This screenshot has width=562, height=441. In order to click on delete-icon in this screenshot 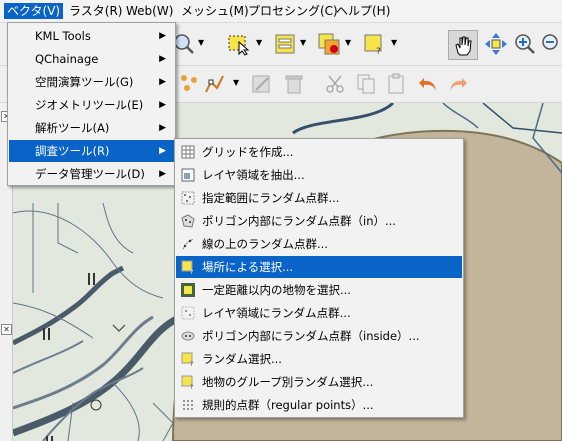, I will do `click(294, 84)`.